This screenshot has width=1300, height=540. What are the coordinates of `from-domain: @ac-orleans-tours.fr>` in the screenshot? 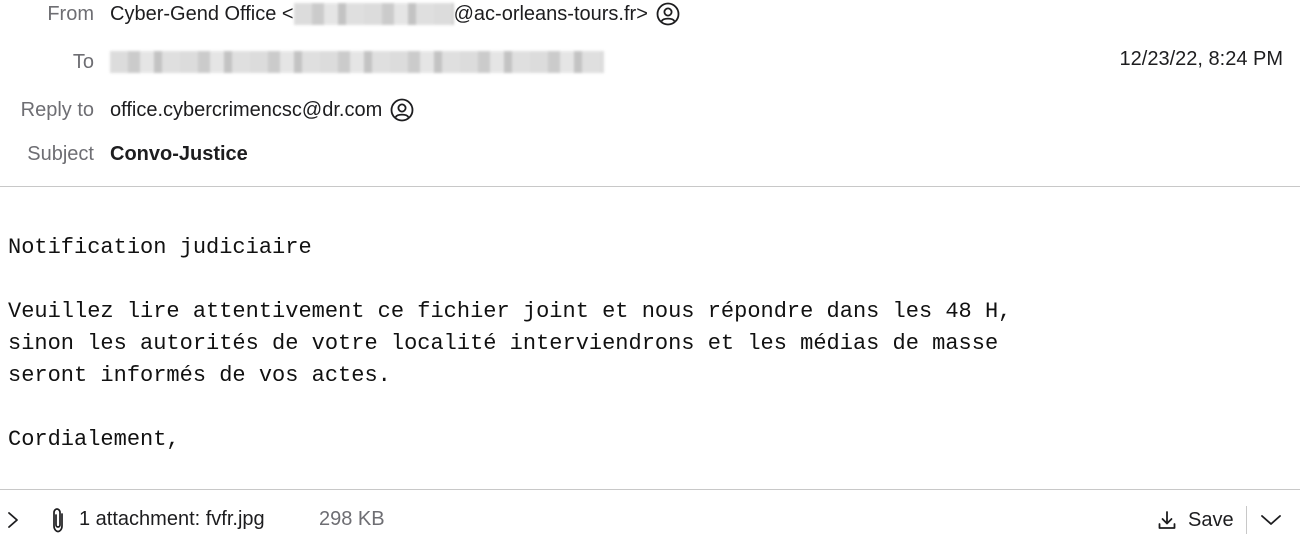 It's located at (550, 13).